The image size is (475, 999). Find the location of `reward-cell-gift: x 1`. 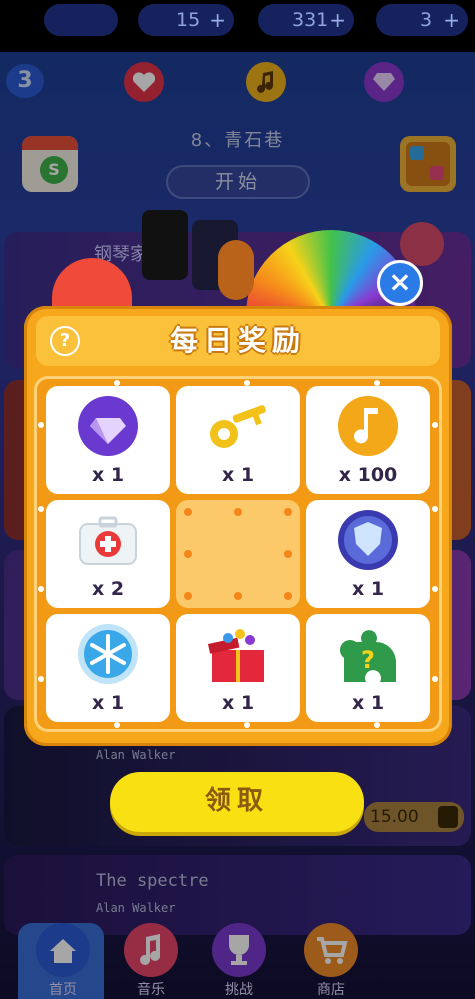

reward-cell-gift: x 1 is located at coordinates (238, 668).